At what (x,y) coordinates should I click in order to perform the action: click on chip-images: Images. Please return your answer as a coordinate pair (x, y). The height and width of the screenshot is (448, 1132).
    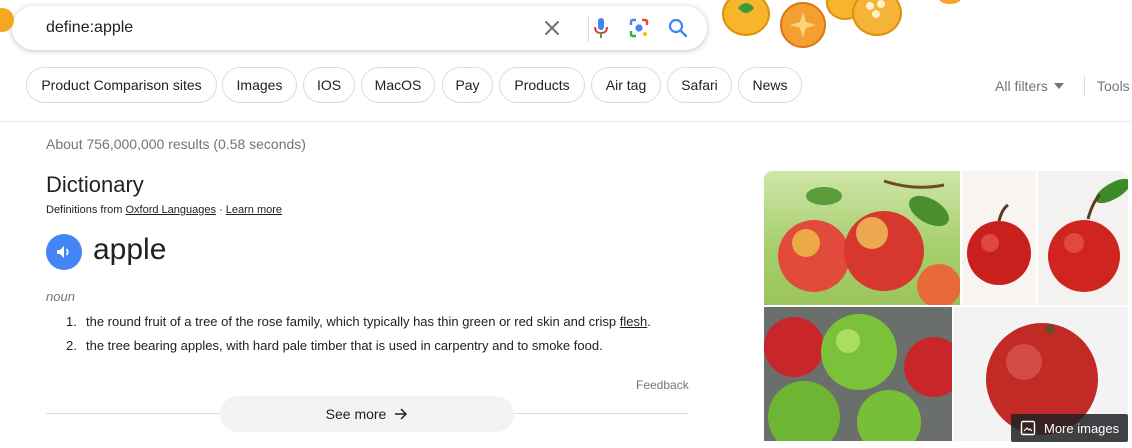
    Looking at the image, I should click on (259, 85).